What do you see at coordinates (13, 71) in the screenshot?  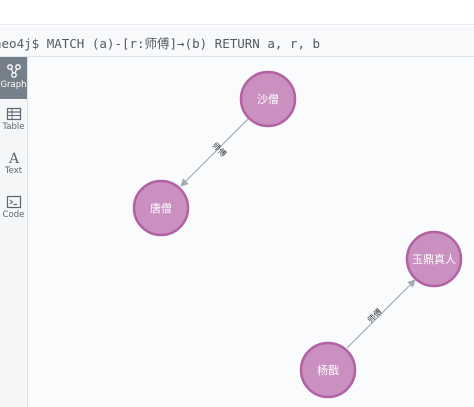 I see `graph-icon` at bounding box center [13, 71].